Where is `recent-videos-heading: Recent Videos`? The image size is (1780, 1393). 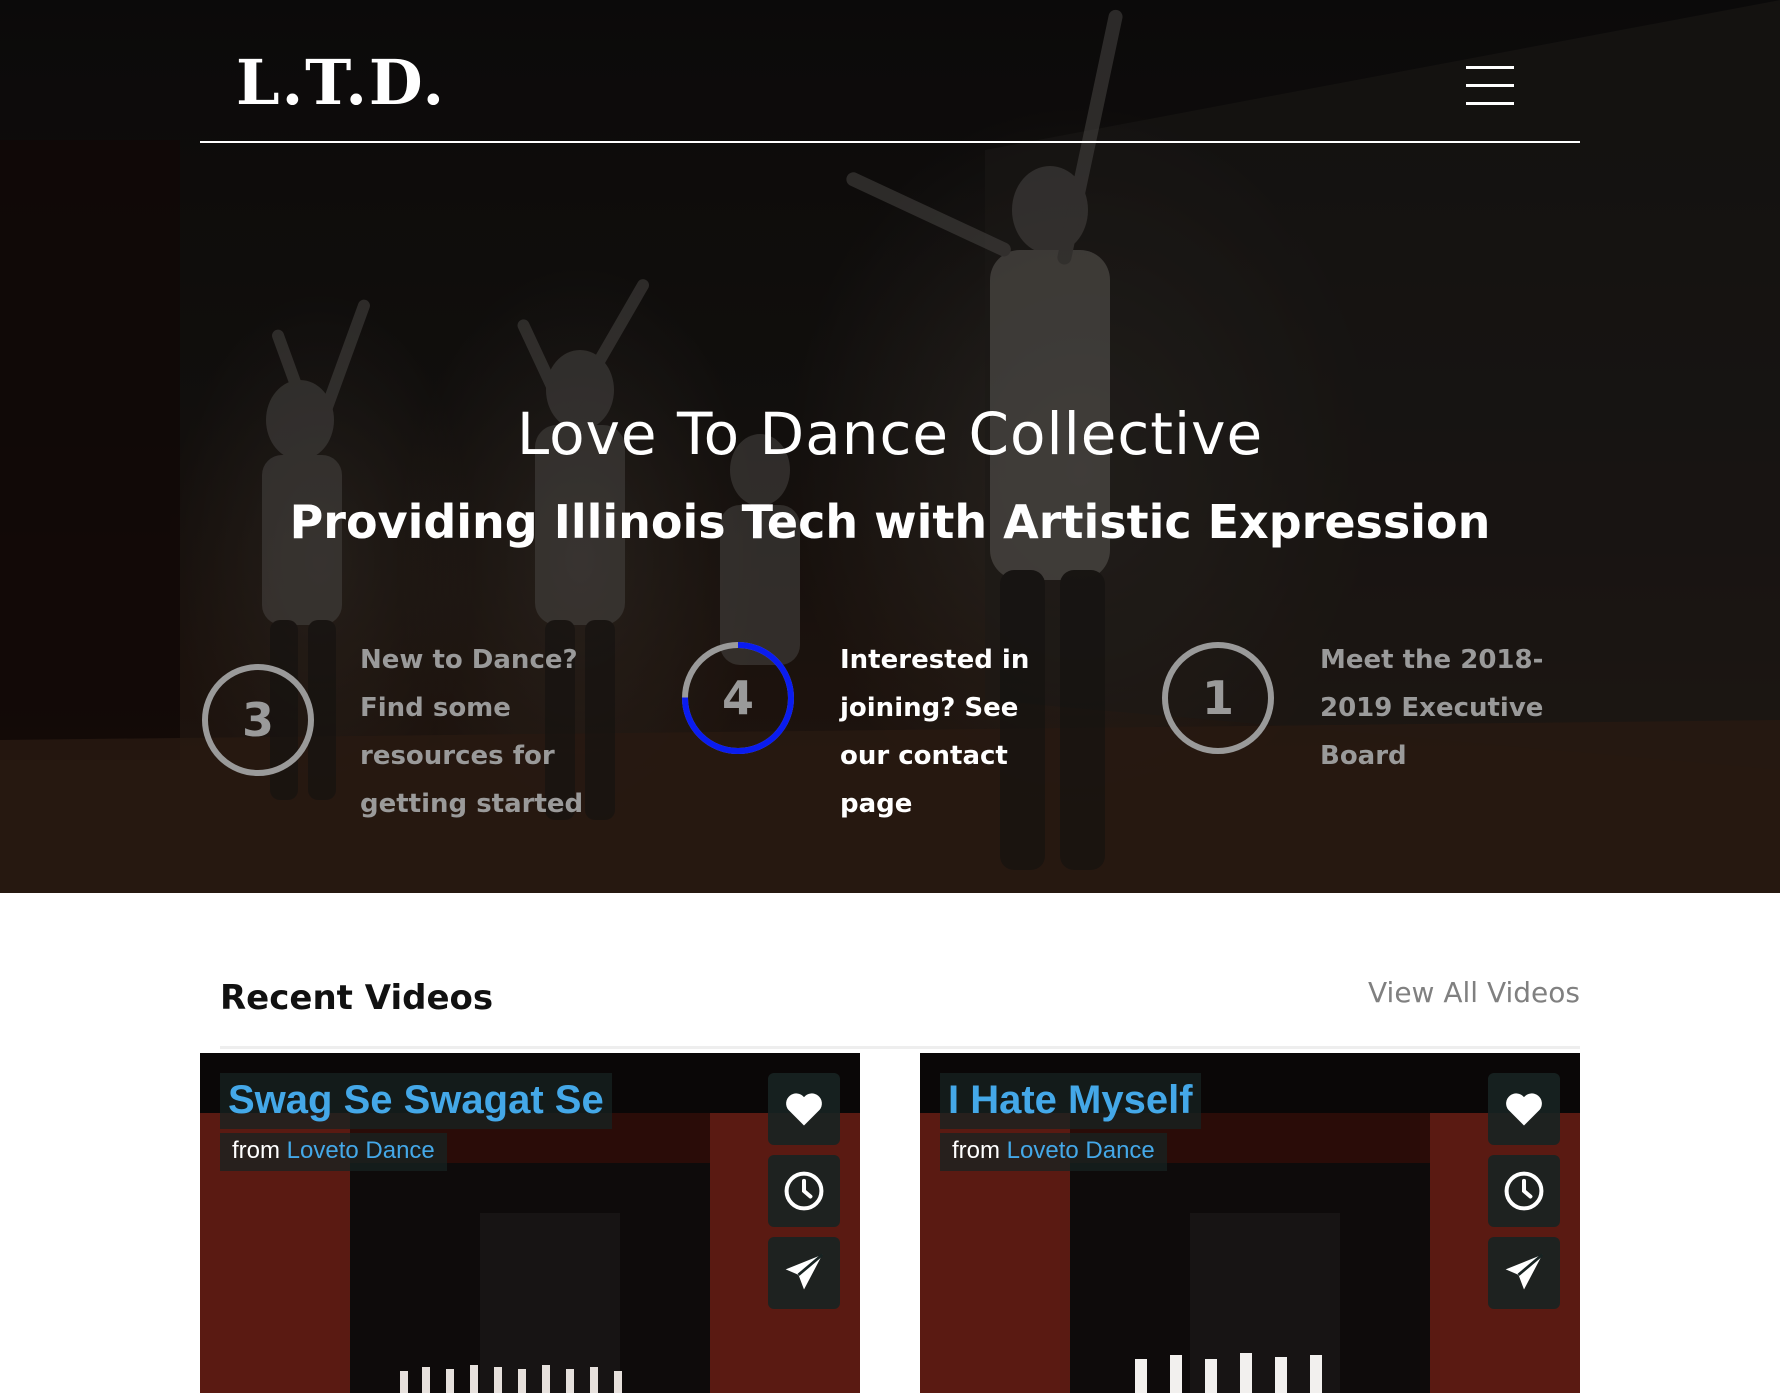 recent-videos-heading: Recent Videos is located at coordinates (357, 998).